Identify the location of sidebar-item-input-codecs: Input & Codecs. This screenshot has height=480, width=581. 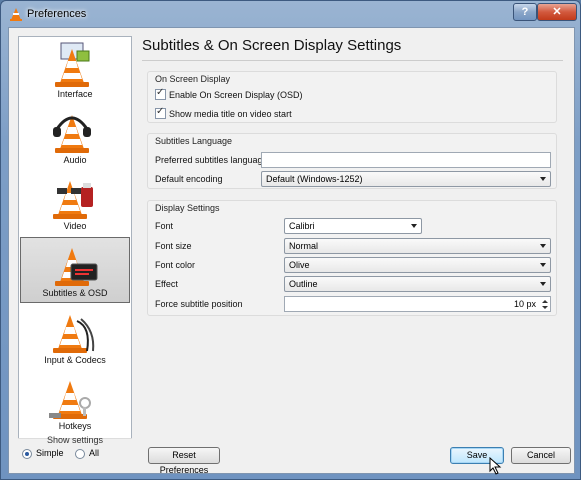
(75, 338).